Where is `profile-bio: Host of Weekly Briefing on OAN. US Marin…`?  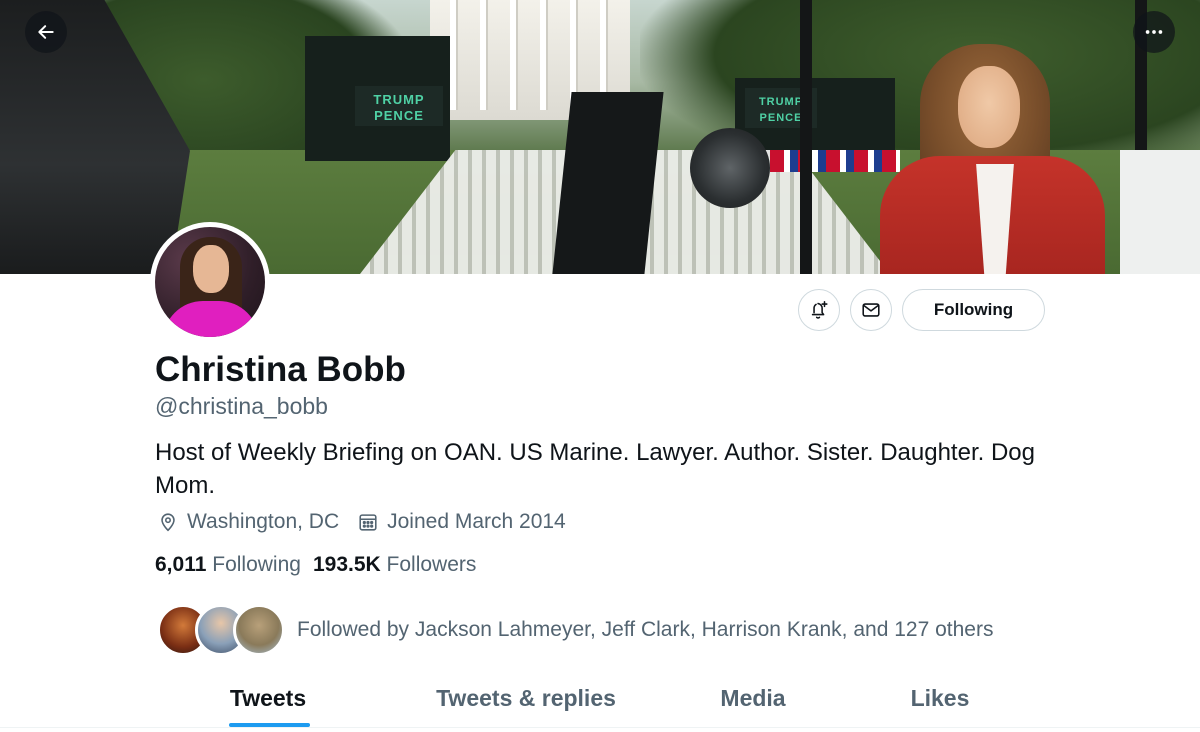 profile-bio: Host of Weekly Briefing on OAN. US Marin… is located at coordinates (595, 469).